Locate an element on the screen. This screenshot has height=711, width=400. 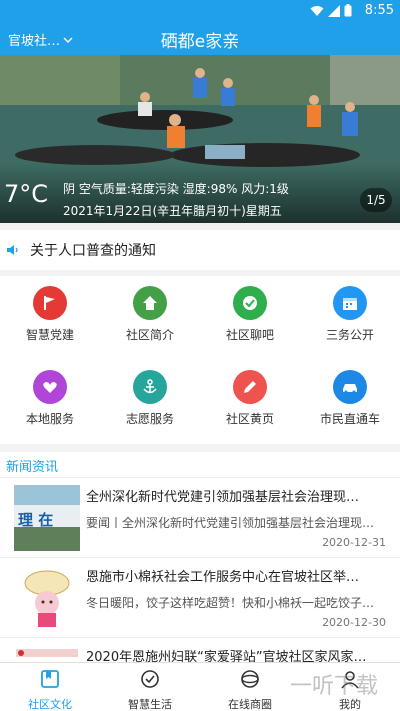
heart-hand-icon is located at coordinates (50, 387).